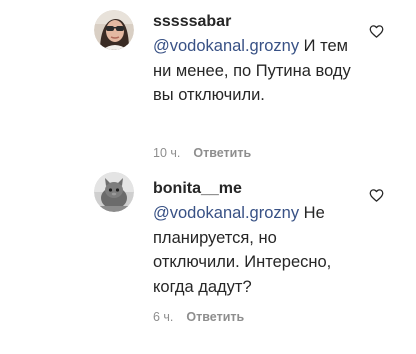  I want to click on comment-username: sssssabar, so click(192, 22).